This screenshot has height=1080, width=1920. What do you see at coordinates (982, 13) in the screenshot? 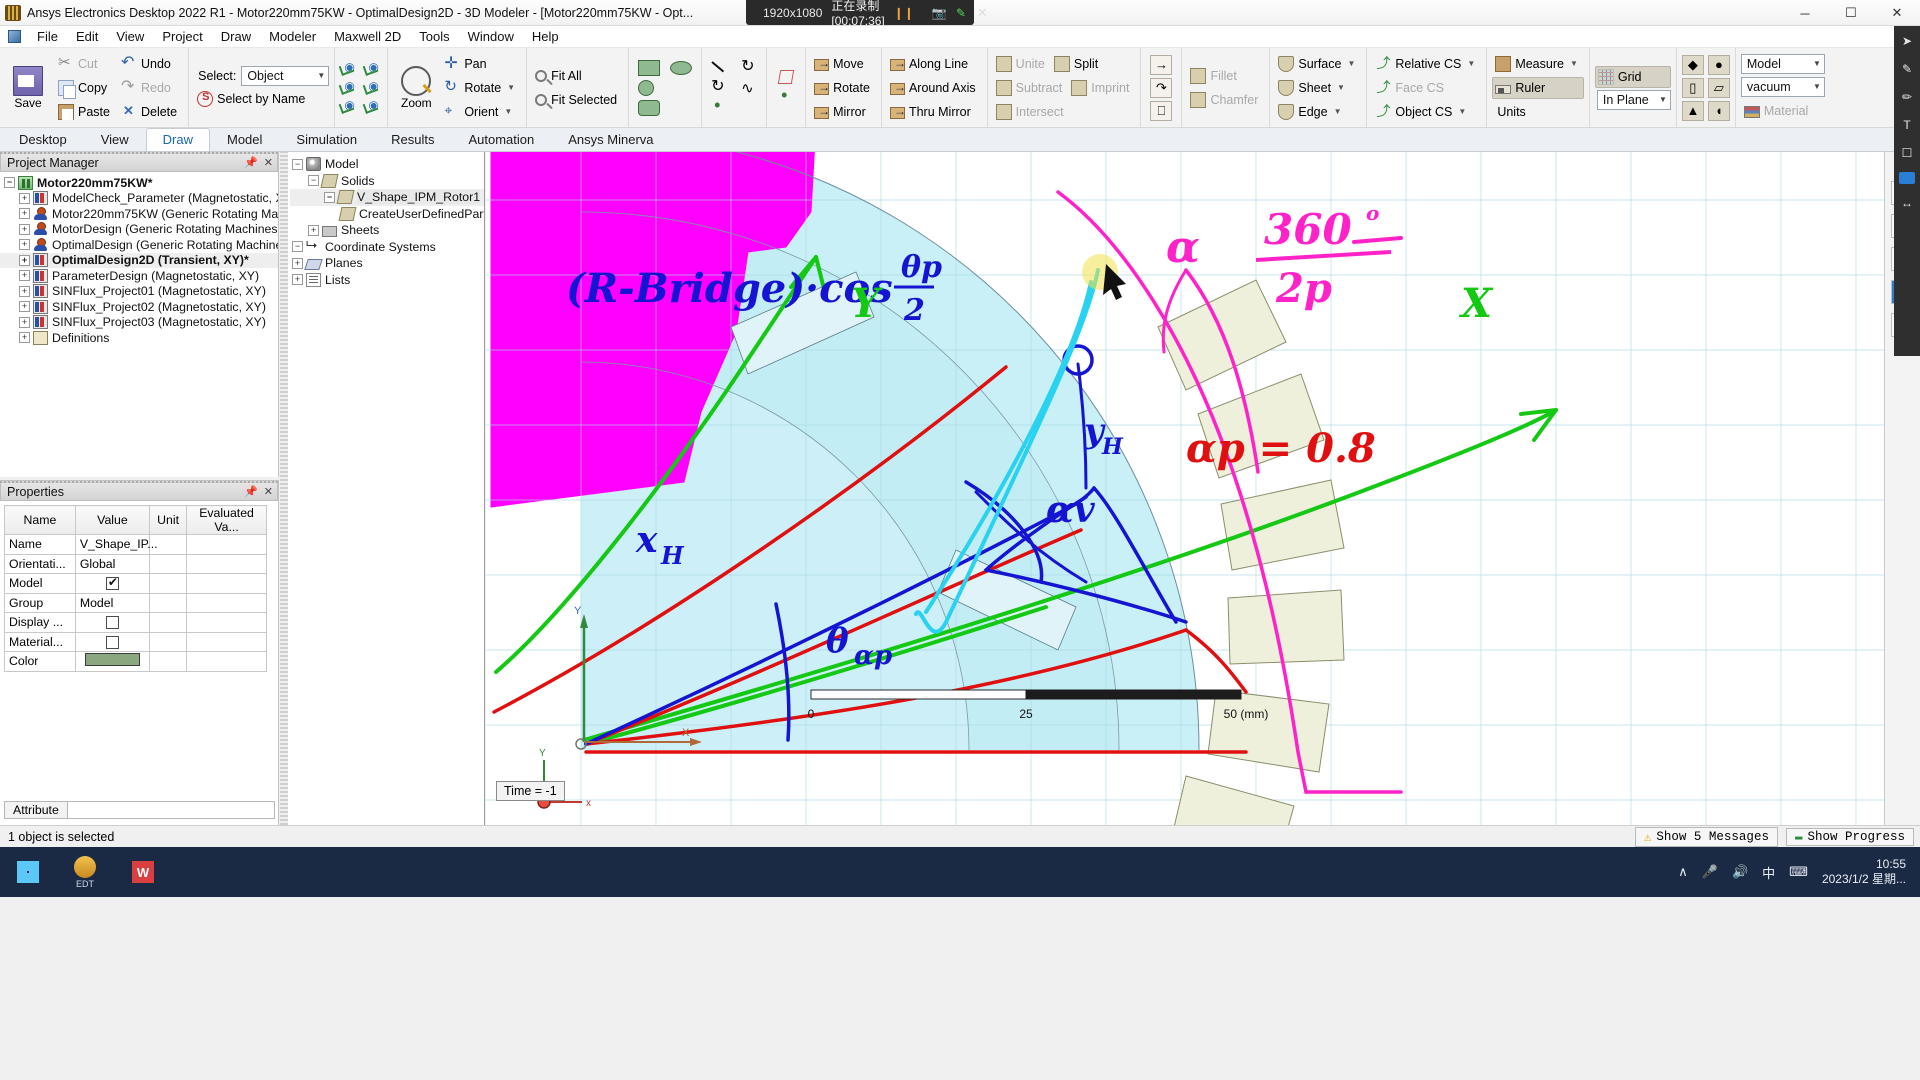
I see `recorder-close-icon: ✕` at bounding box center [982, 13].